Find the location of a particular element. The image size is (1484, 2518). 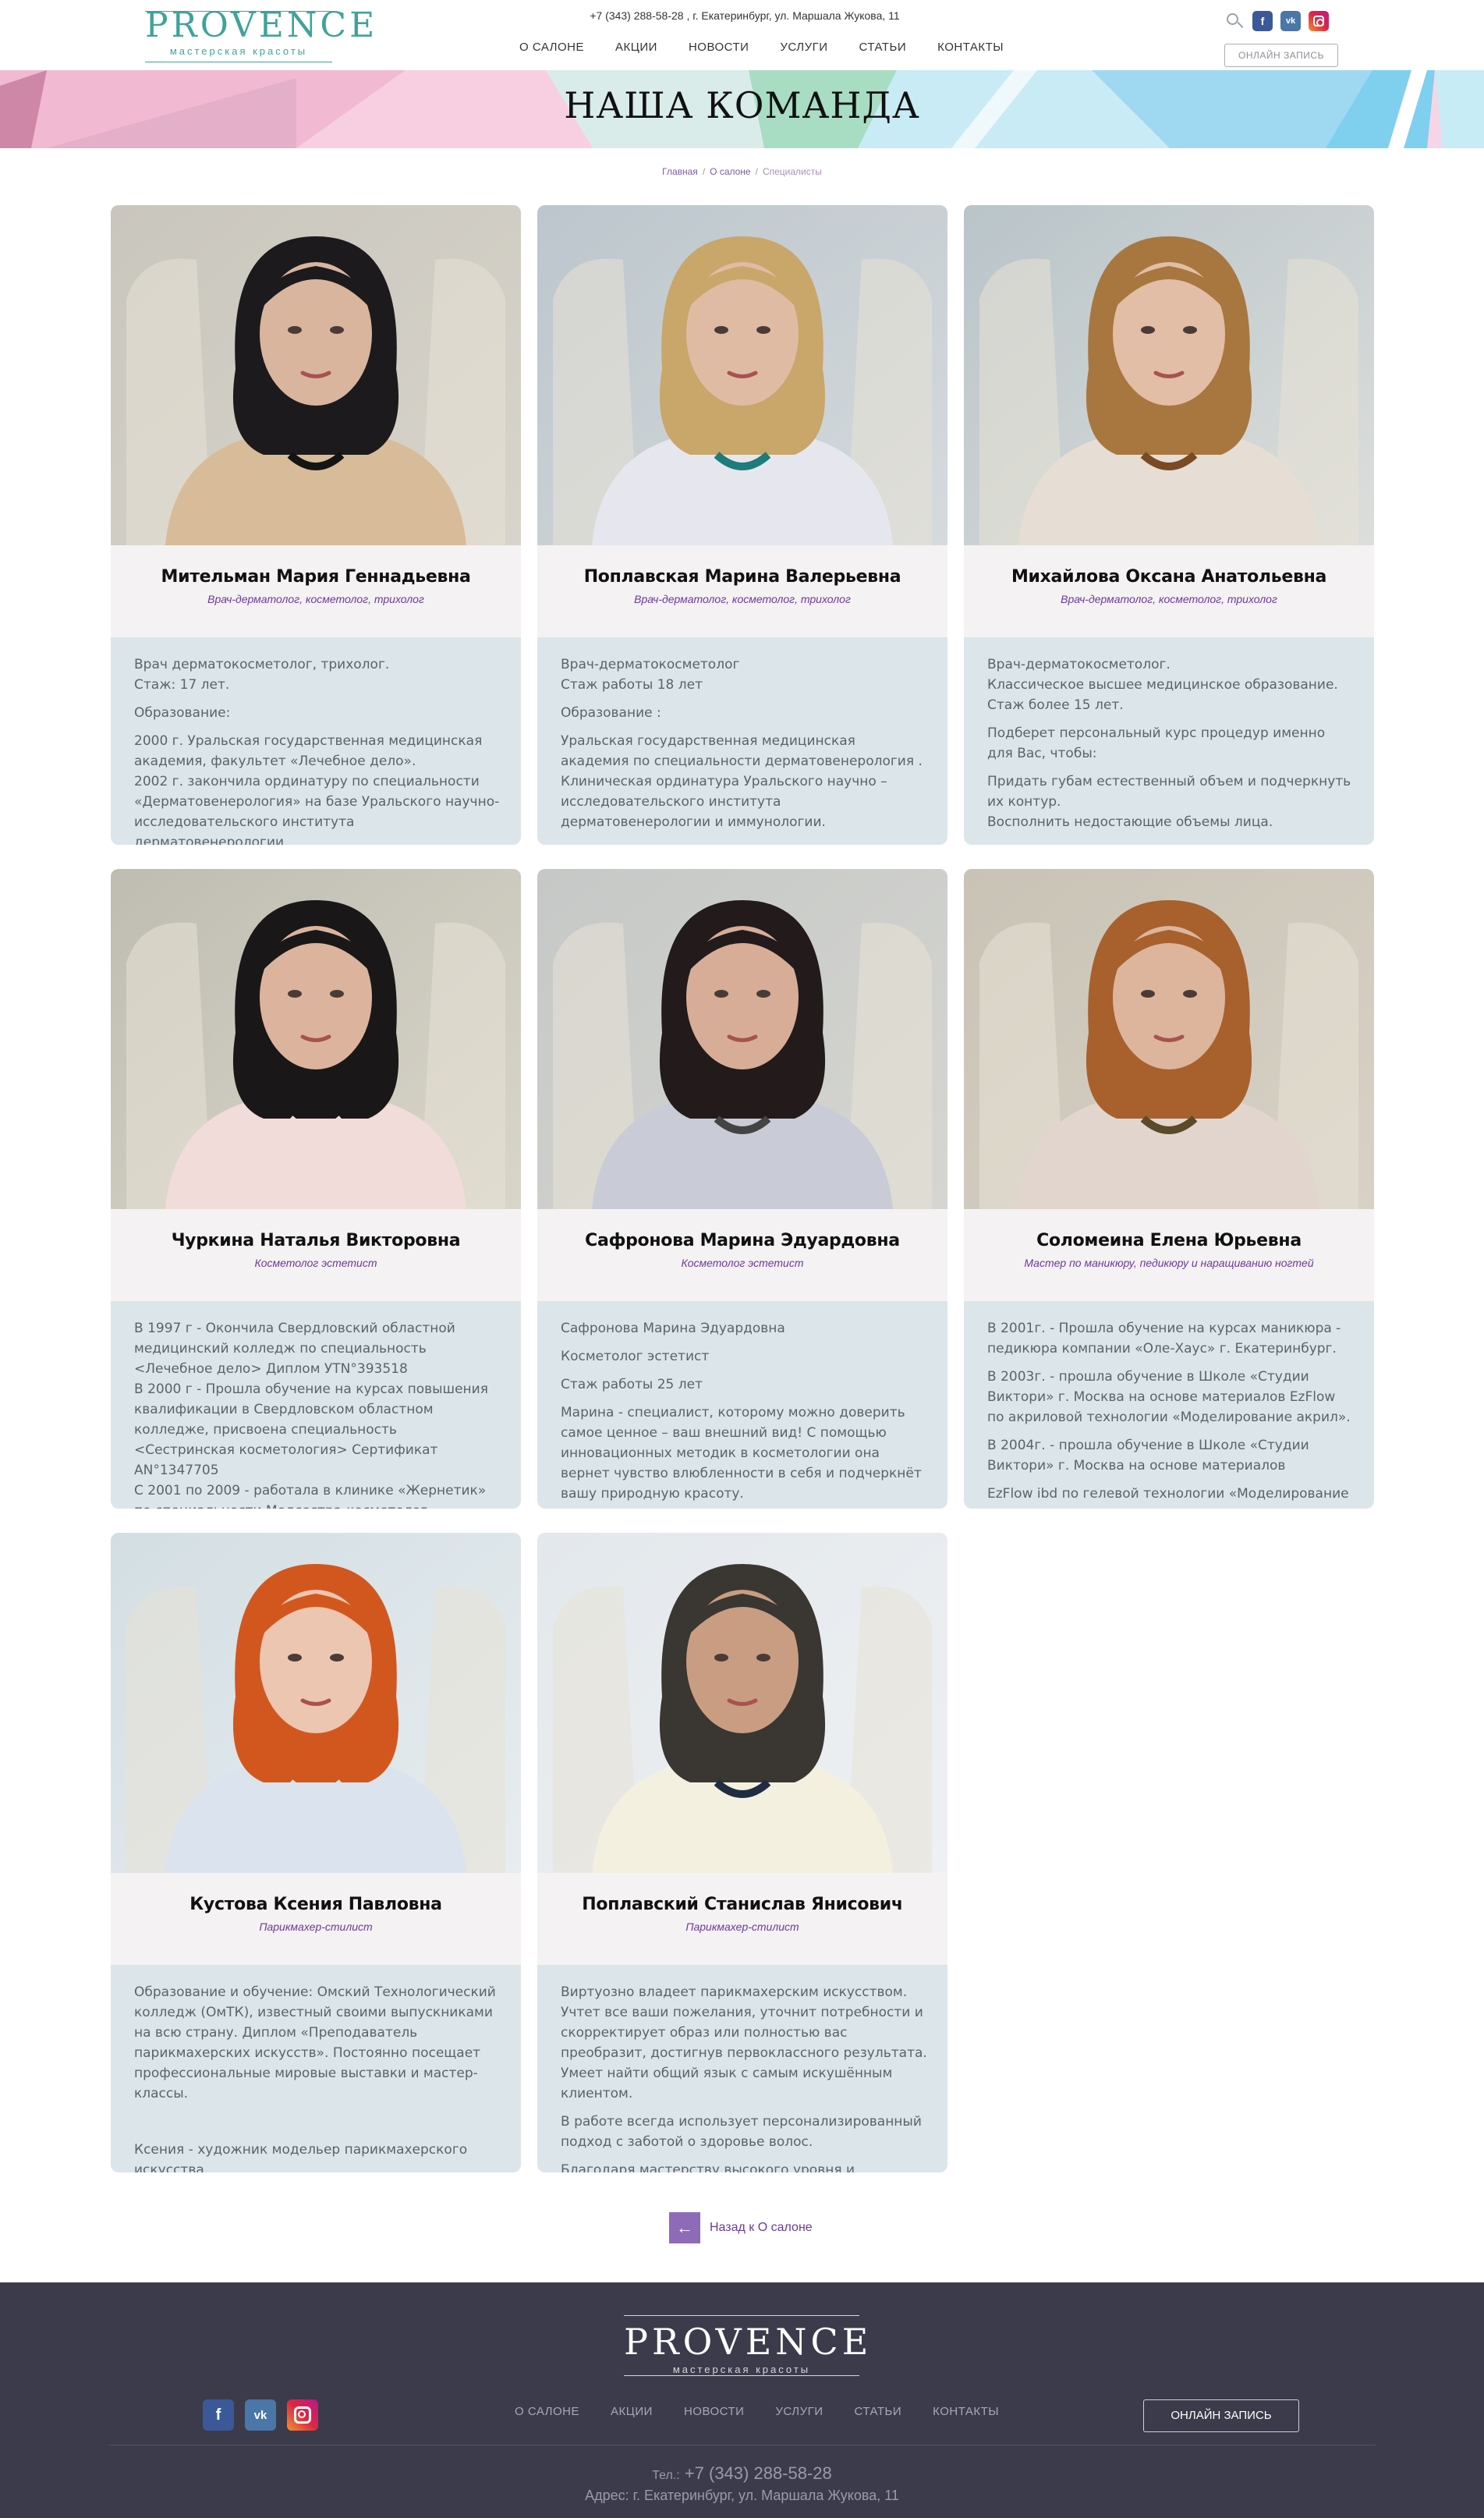

nav-articles: СТАТЬИ is located at coordinates (883, 47).